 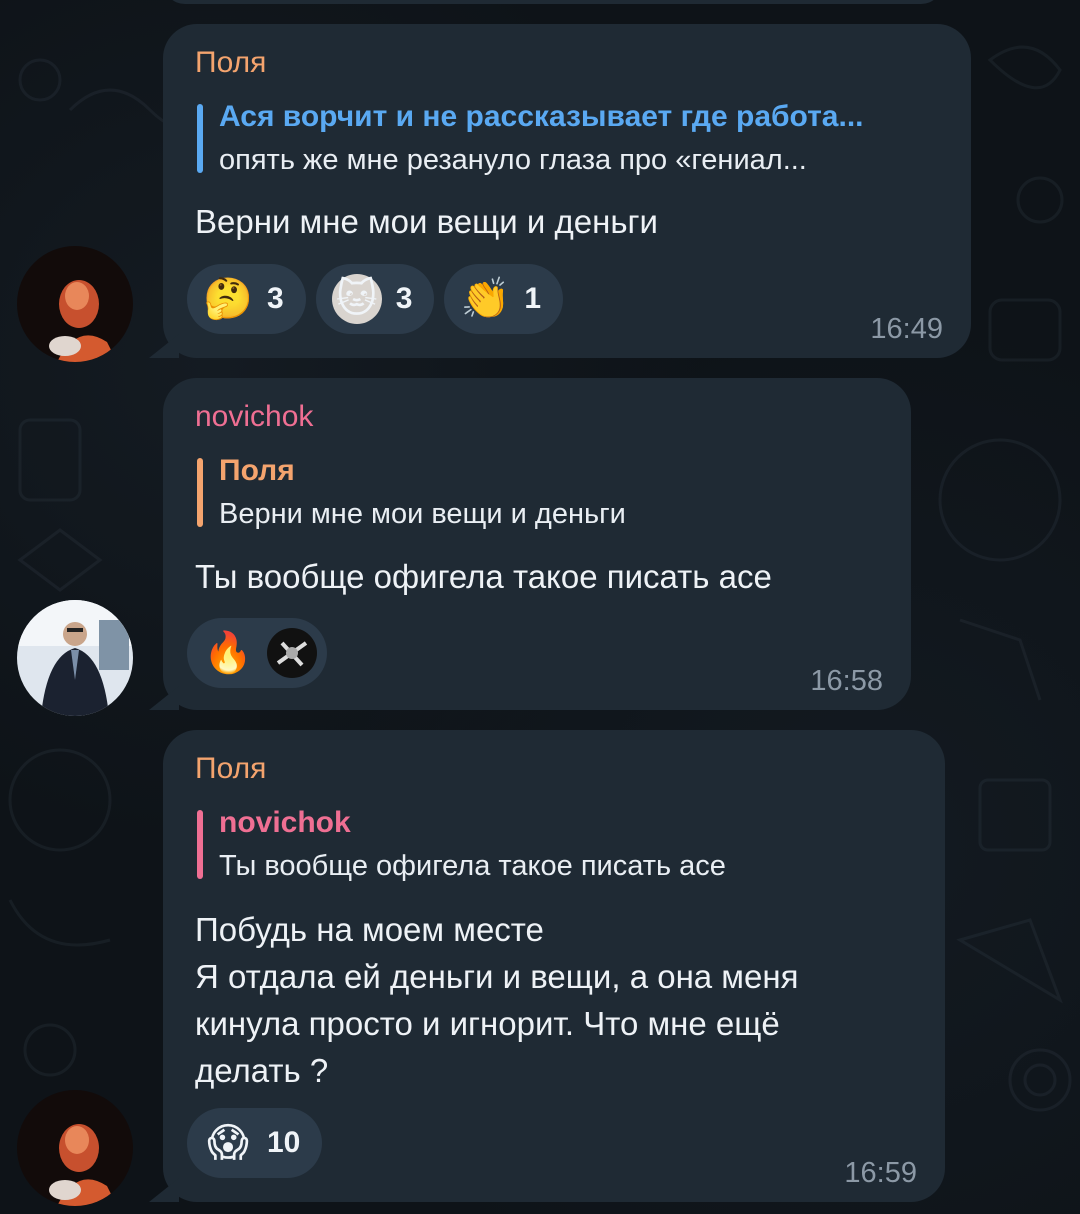 I want to click on custom-sticker-icon, so click(x=292, y=653).